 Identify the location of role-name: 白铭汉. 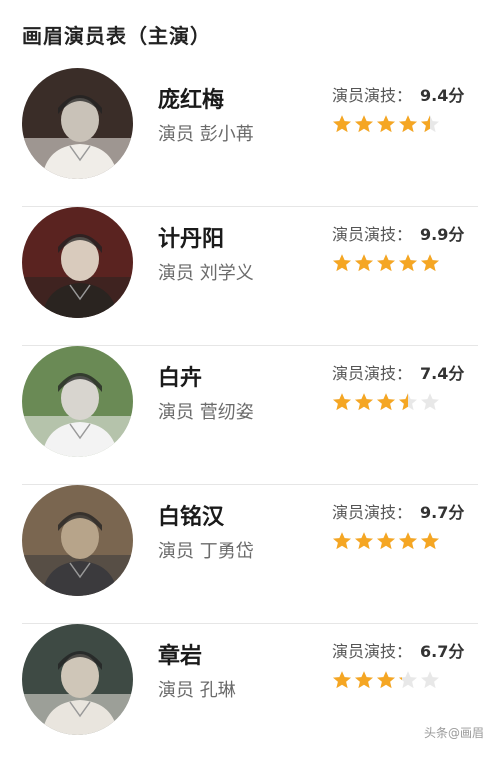
(191, 517).